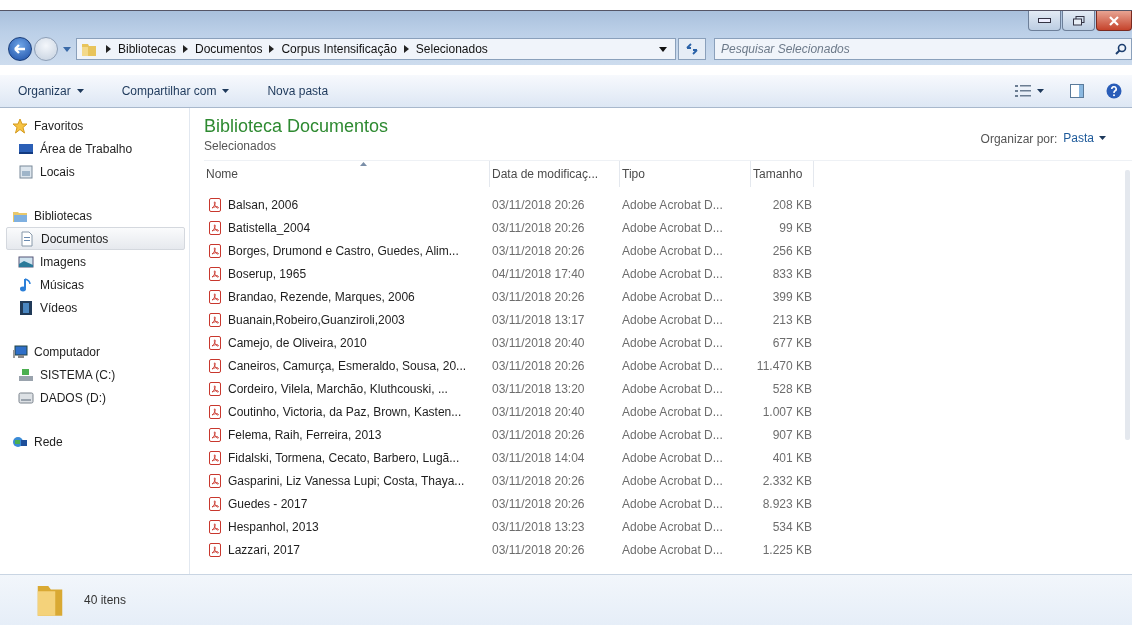 The height and width of the screenshot is (625, 1132). What do you see at coordinates (95, 238) in the screenshot?
I see `nav-item: Documentos` at bounding box center [95, 238].